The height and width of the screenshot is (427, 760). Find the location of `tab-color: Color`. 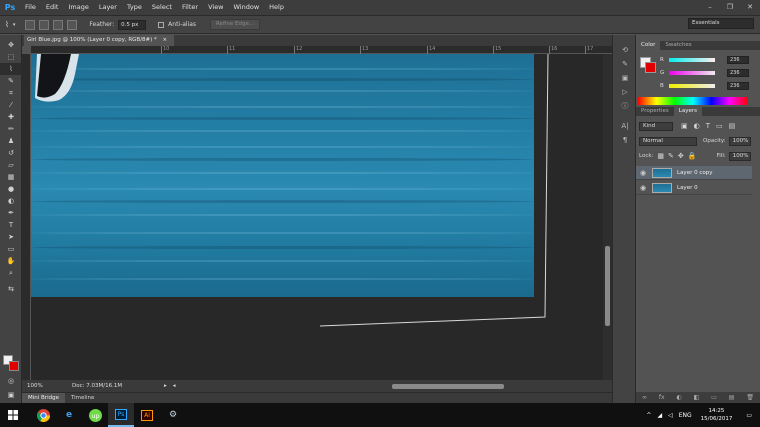

tab-color: Color is located at coordinates (648, 45).